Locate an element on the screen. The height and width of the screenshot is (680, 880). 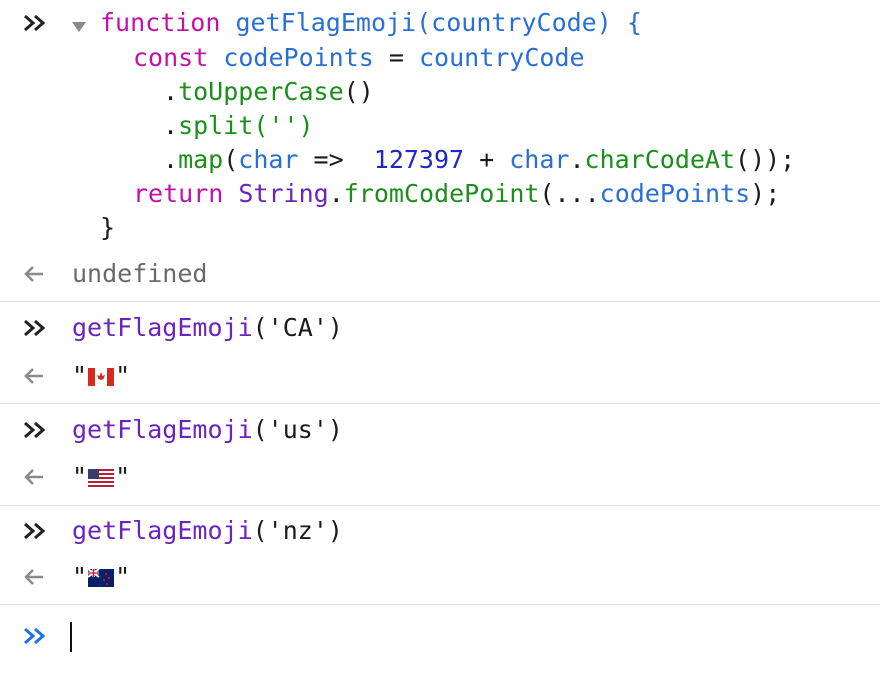
console-result-nz: " " is located at coordinates (101, 576).